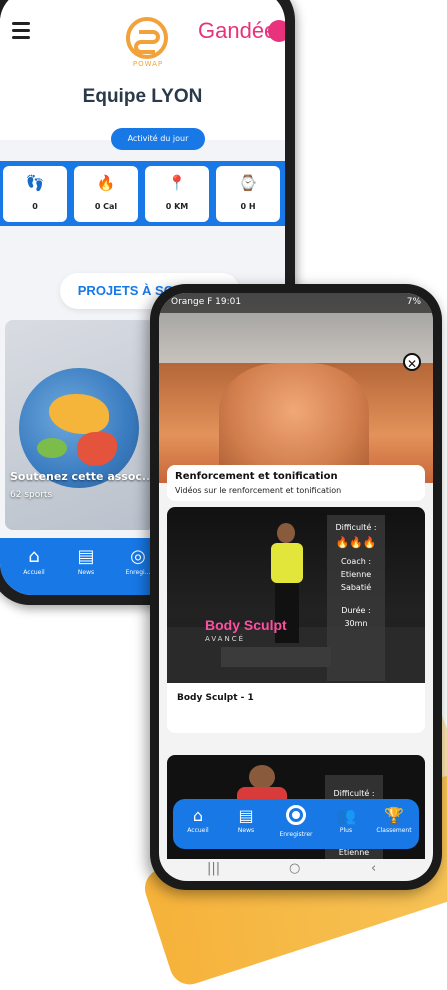 Image resolution: width=447 pixels, height=990 pixels. What do you see at coordinates (31, 495) in the screenshot?
I see `project-subtitle: 62 sports` at bounding box center [31, 495].